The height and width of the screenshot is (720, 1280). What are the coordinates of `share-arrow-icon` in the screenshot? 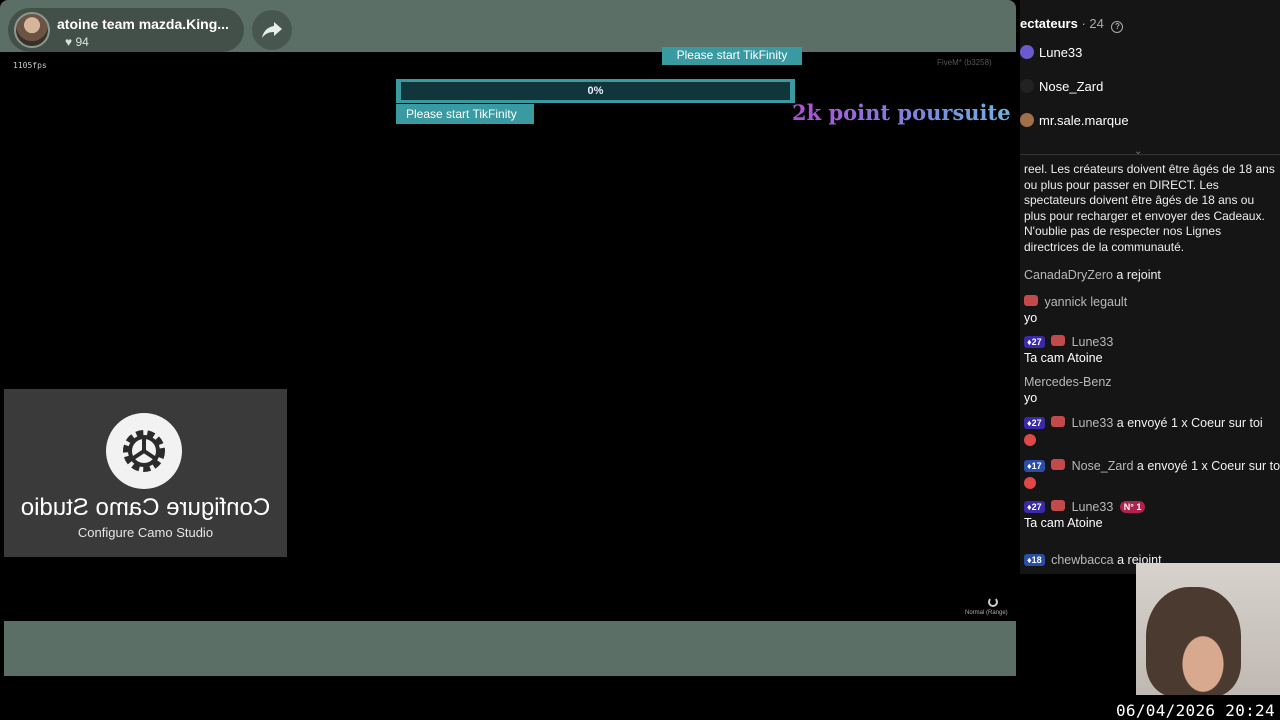 It's located at (272, 30).